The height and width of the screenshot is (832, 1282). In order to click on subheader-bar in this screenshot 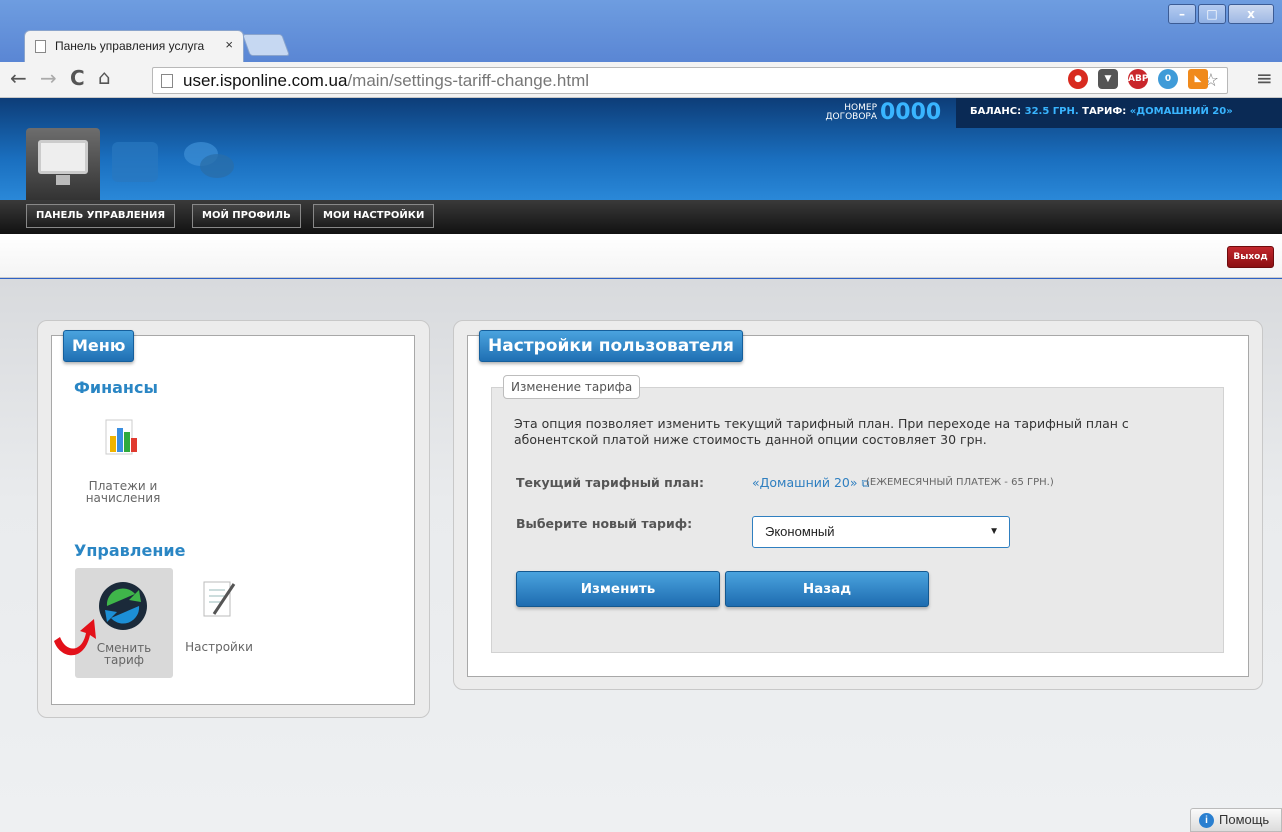, I will do `click(641, 256)`.